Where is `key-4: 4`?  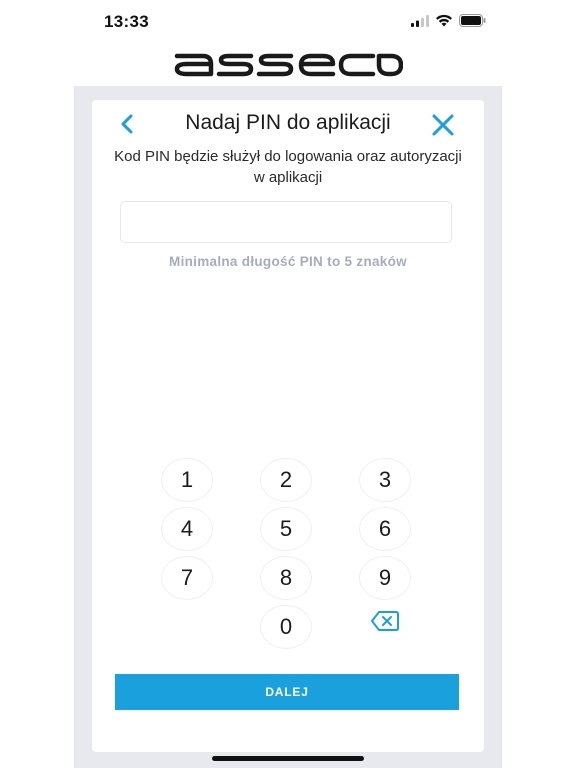
key-4: 4 is located at coordinates (187, 529).